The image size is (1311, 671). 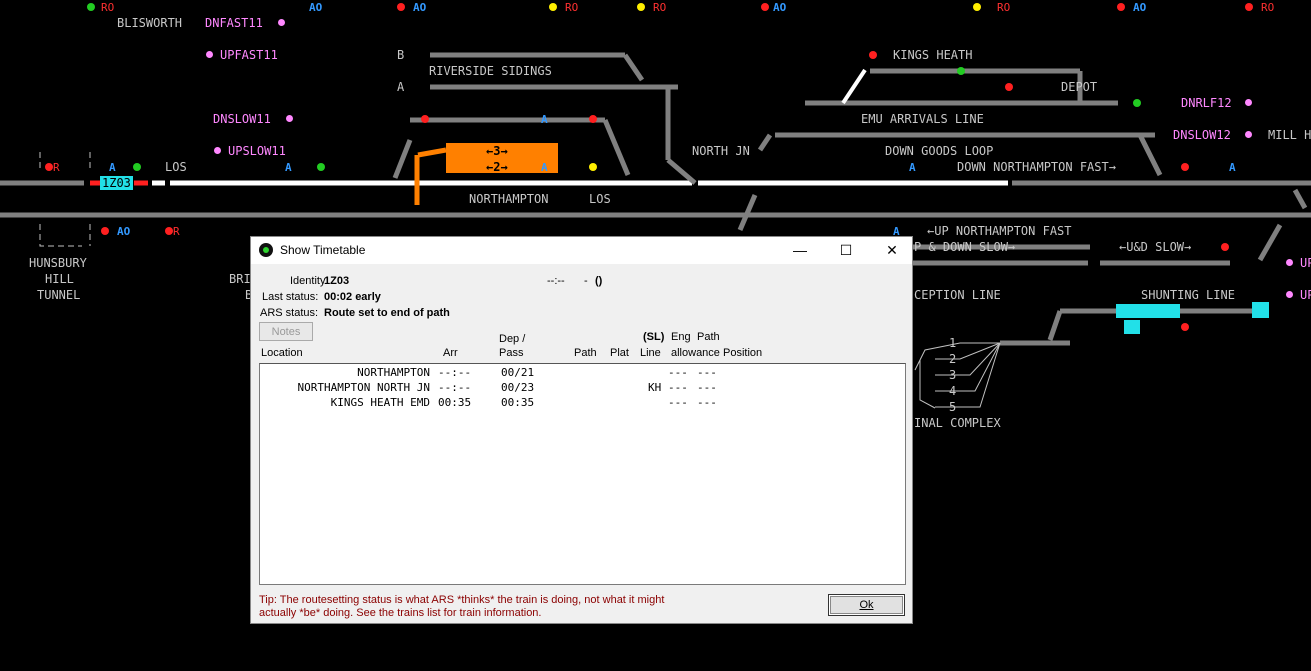 I want to click on row-0-arr: --:--, so click(x=455, y=372).